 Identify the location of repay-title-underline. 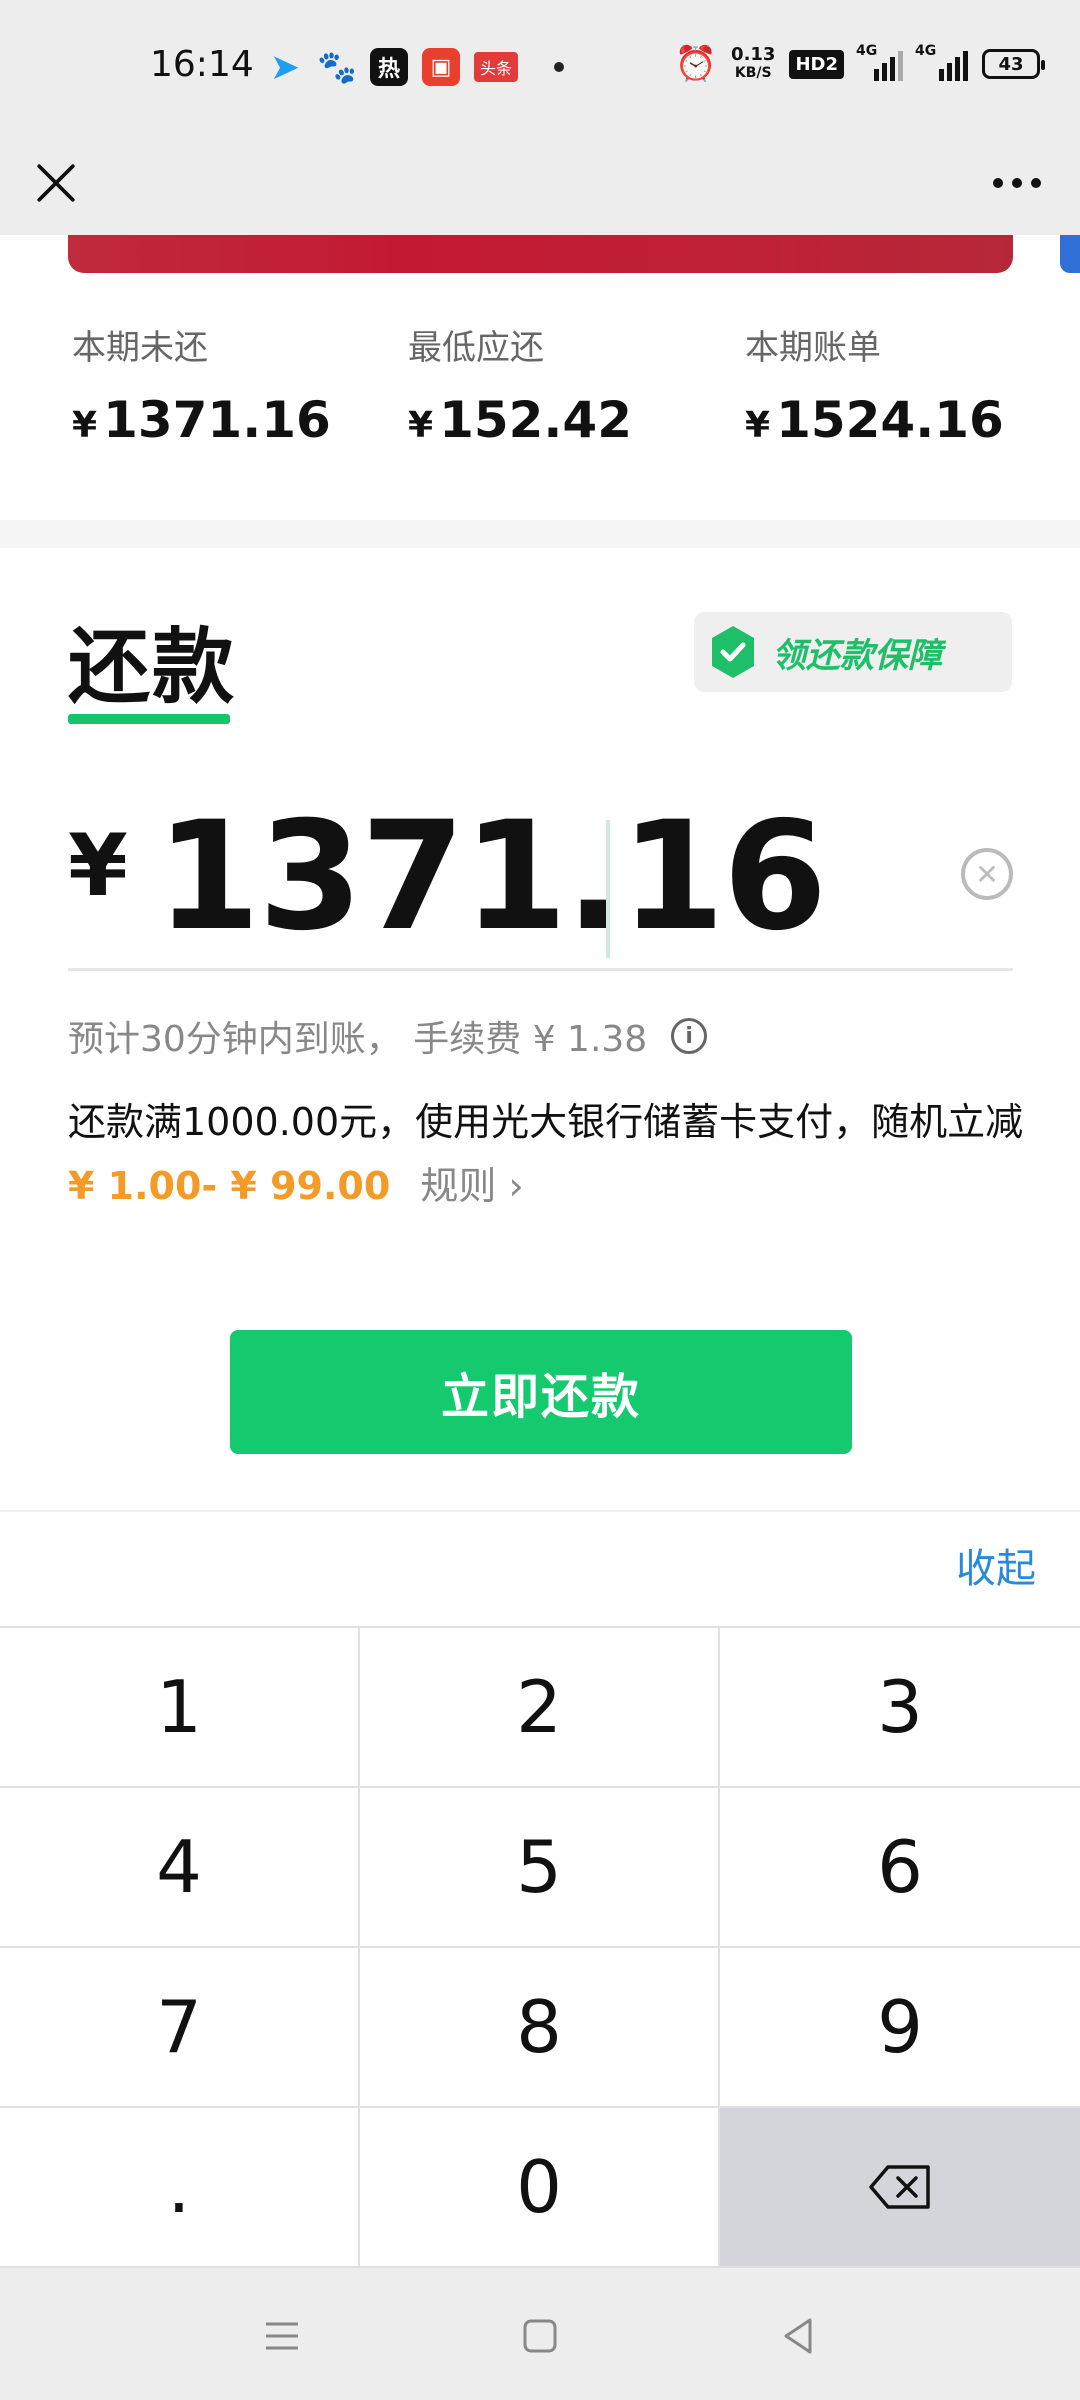
(149, 719).